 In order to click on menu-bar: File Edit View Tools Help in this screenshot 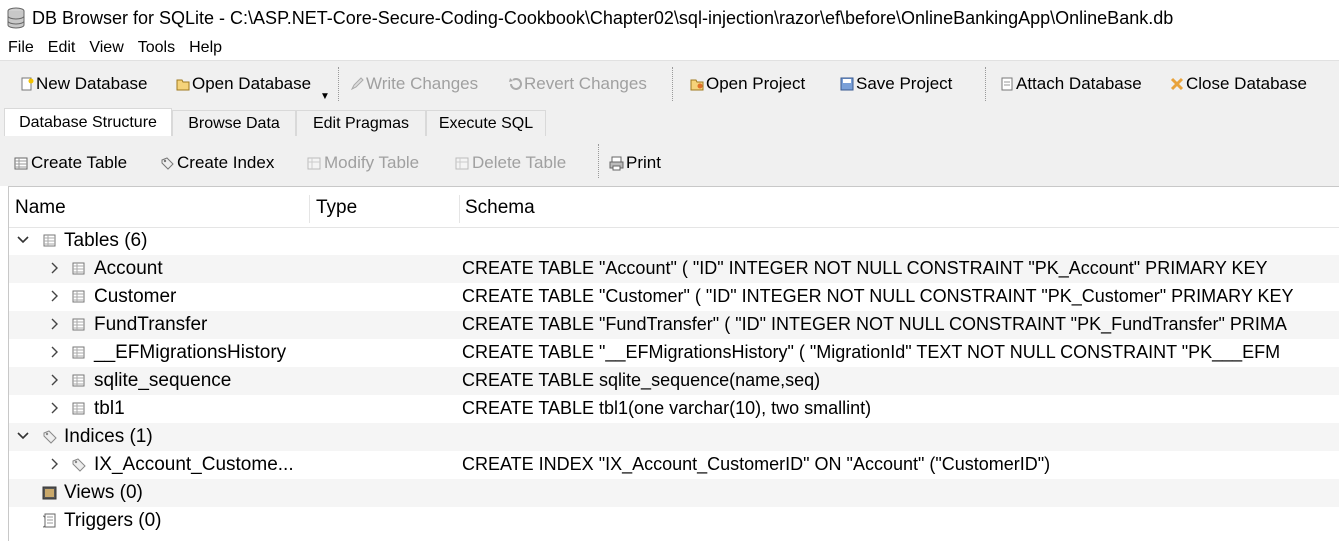, I will do `click(669, 48)`.